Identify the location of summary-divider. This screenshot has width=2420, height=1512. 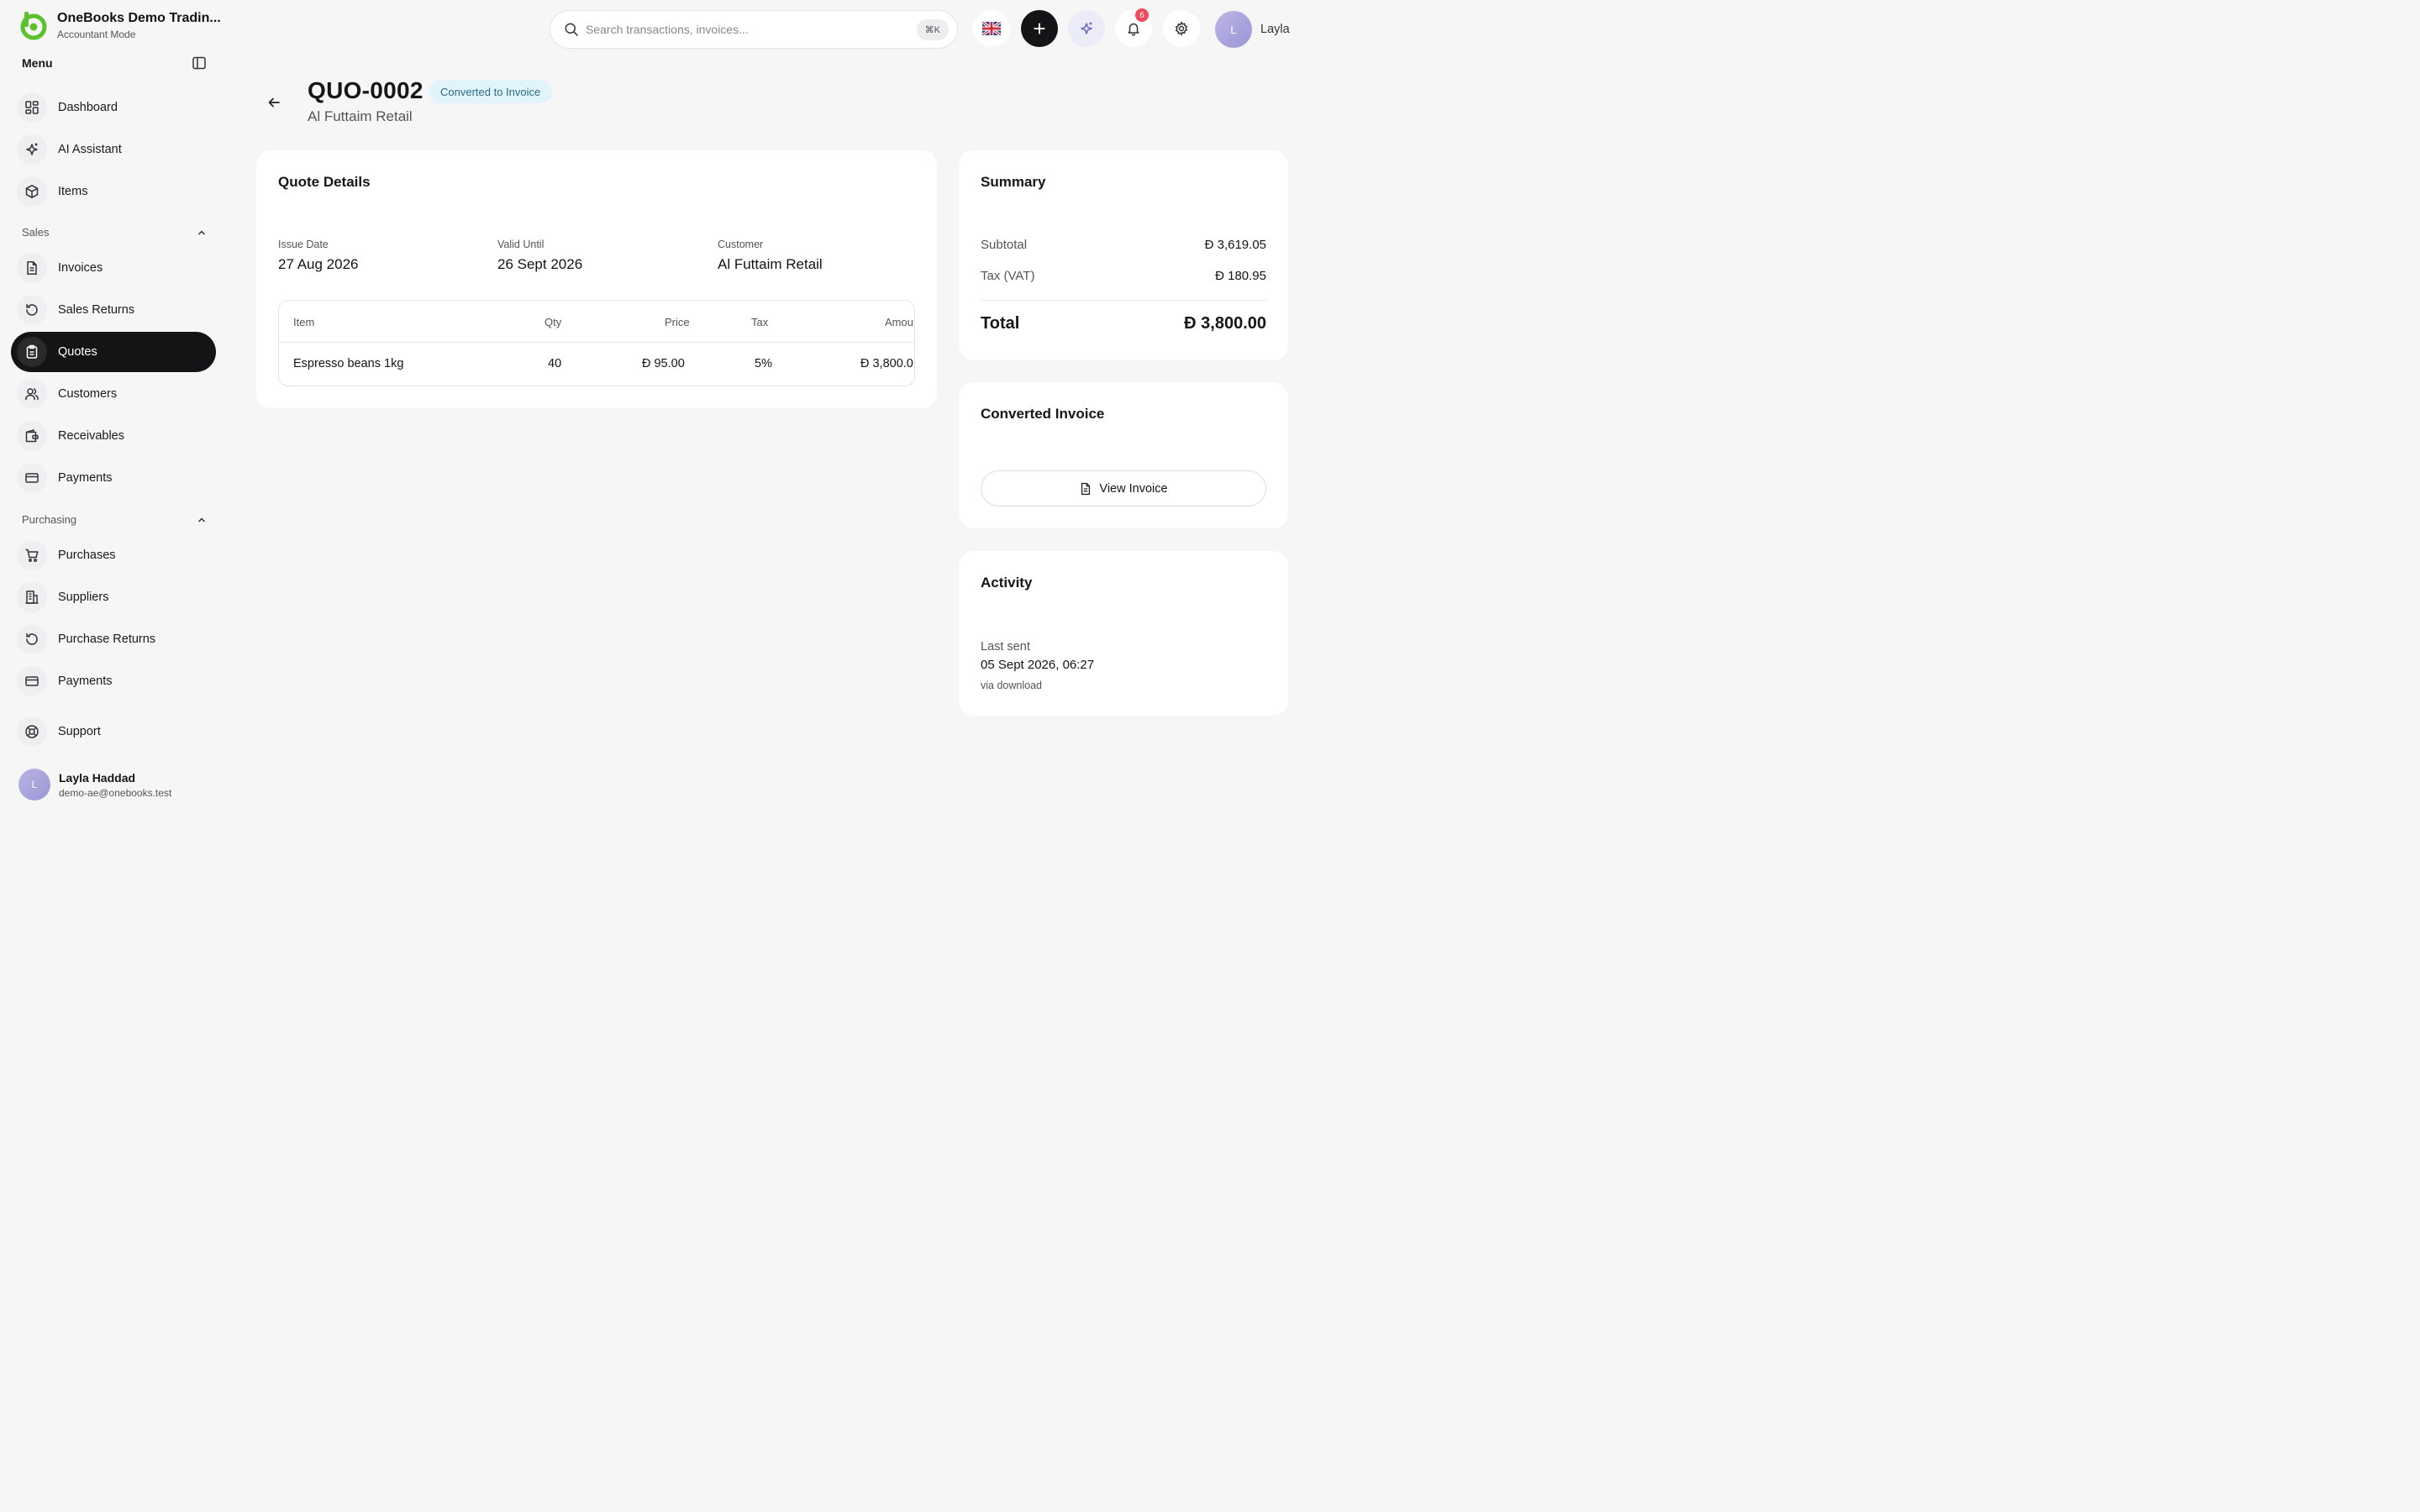
(1123, 300).